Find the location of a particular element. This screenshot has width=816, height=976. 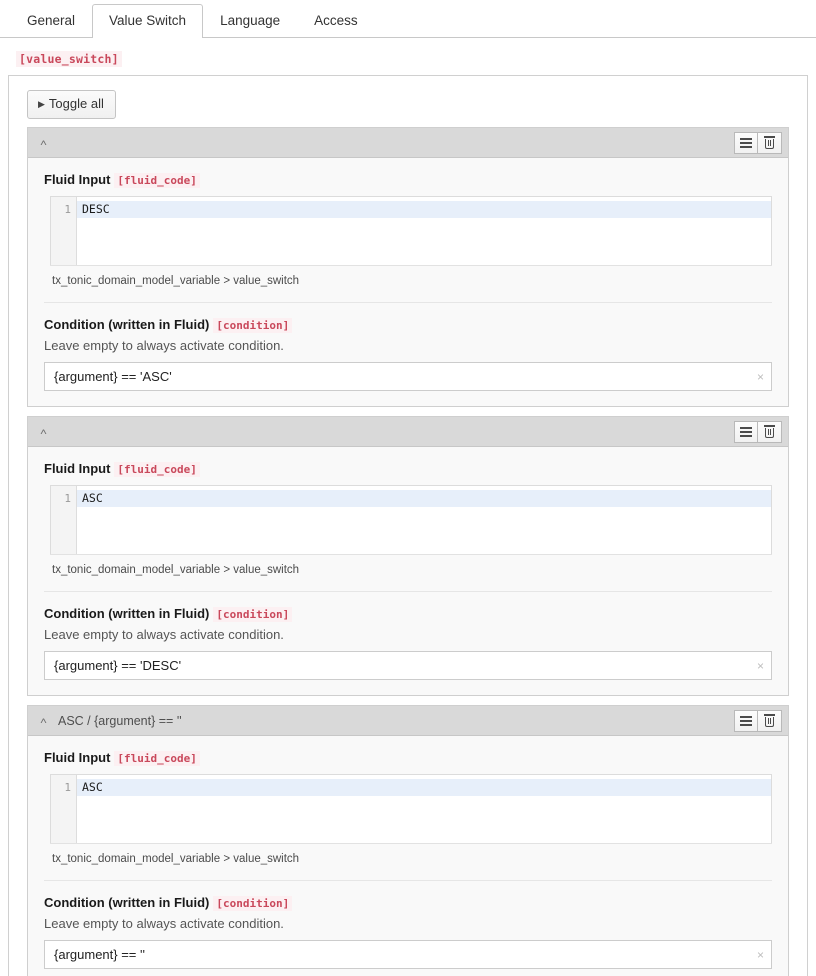

editor-code-area: DESC is located at coordinates (424, 231).